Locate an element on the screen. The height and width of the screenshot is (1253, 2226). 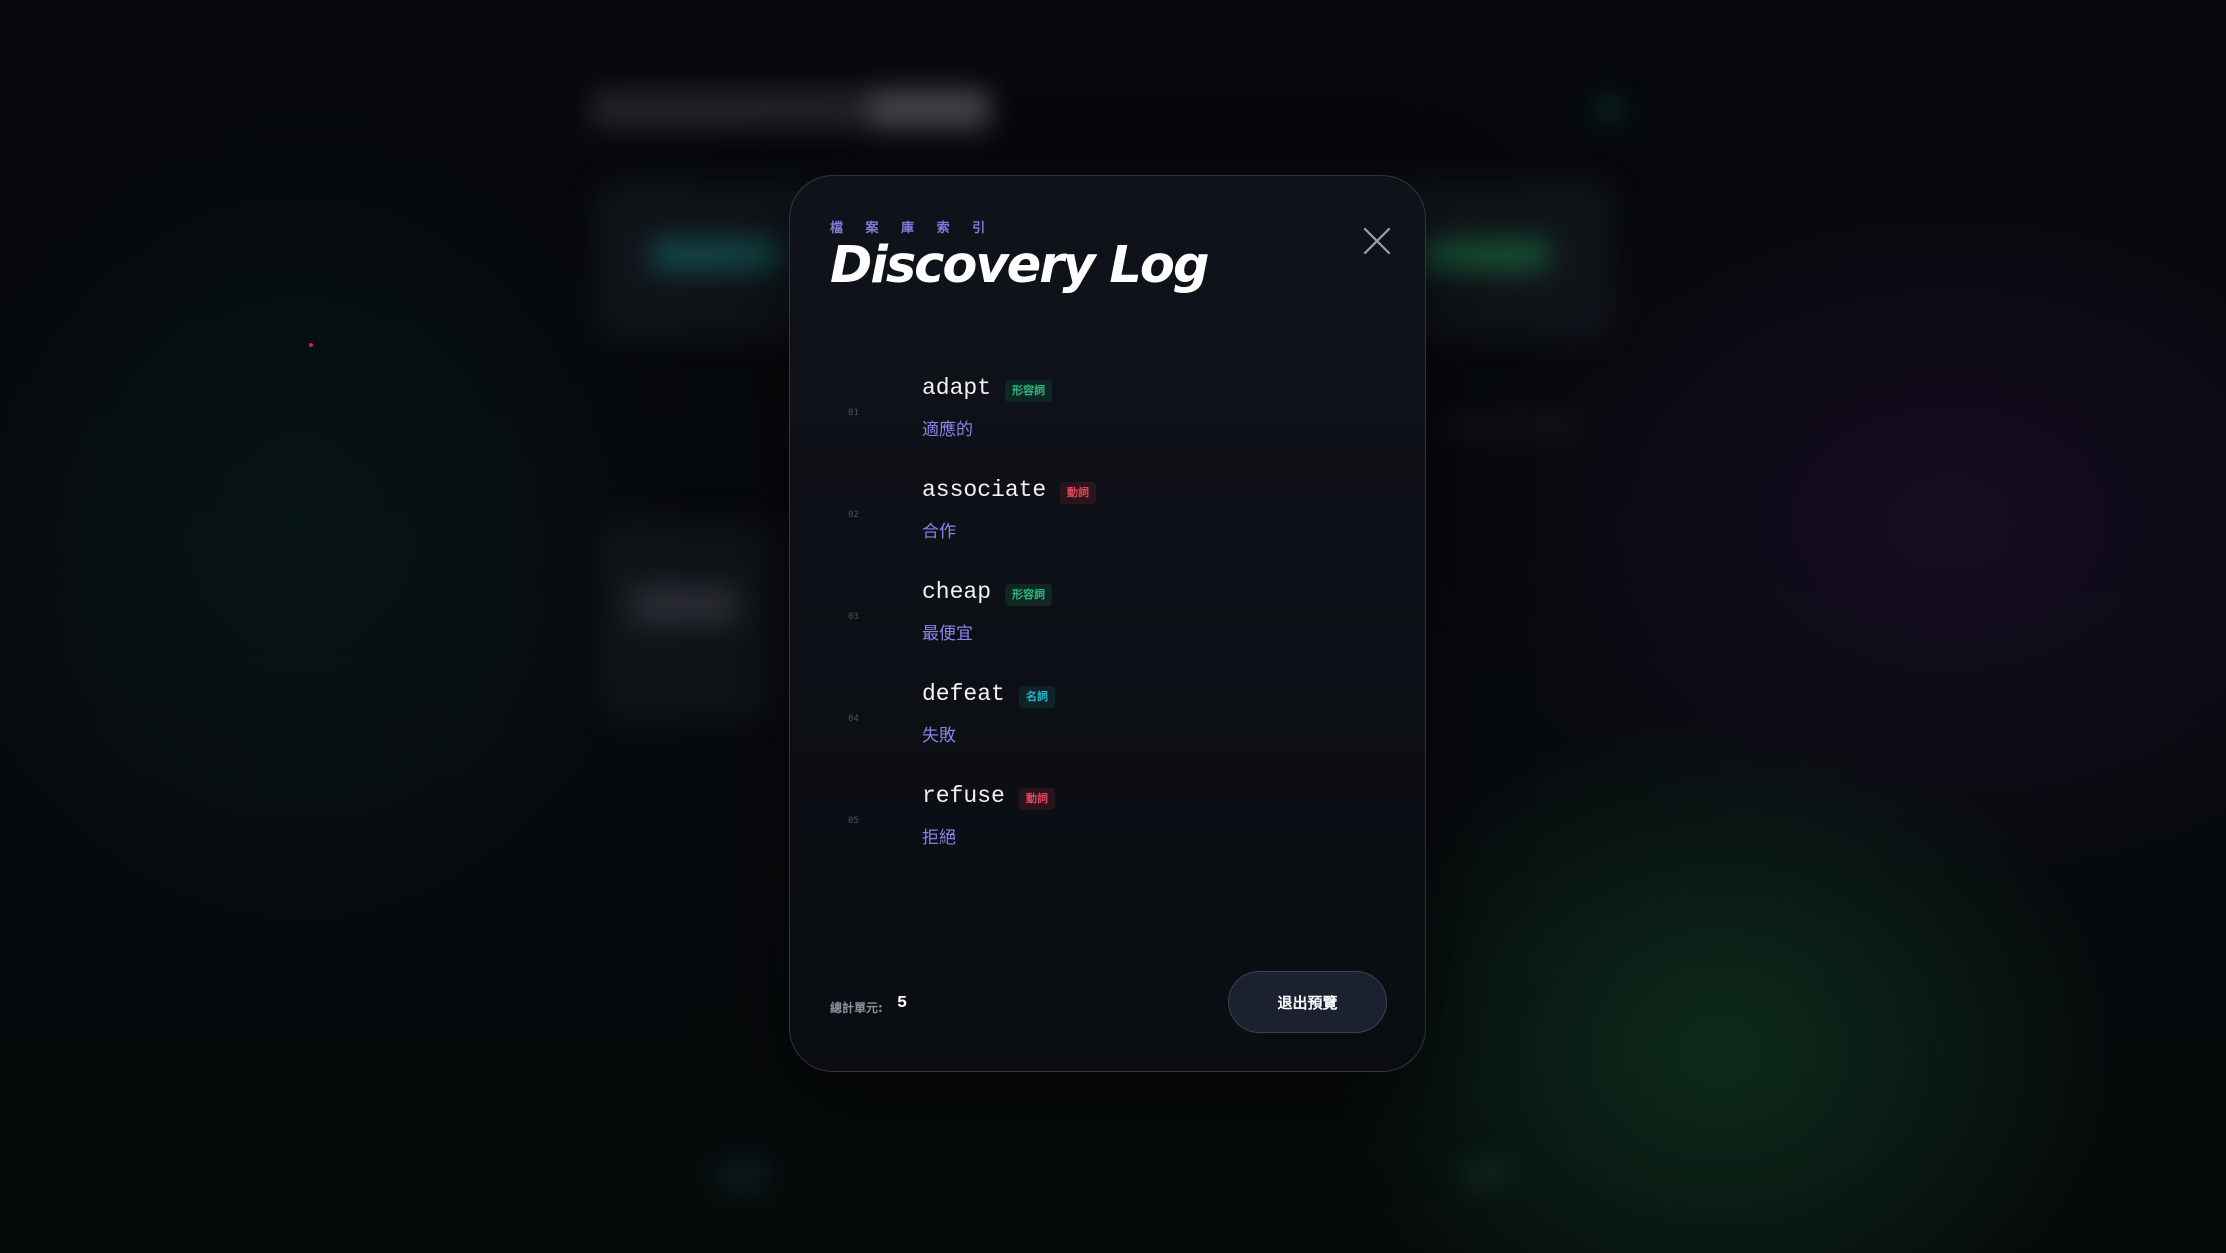
entry-meaning: 最便宜 is located at coordinates (947, 634).